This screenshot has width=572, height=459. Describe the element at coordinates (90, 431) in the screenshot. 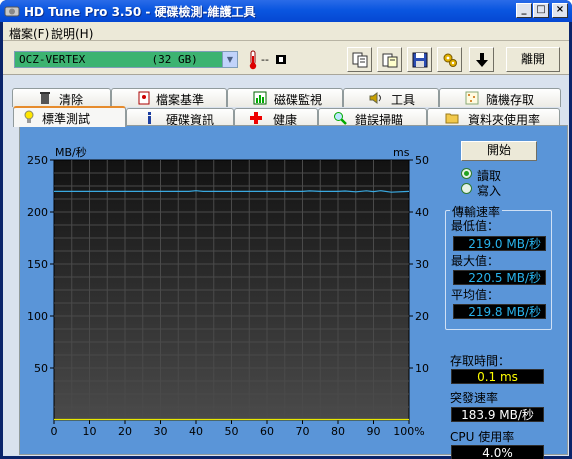

I see `x-tick-label: 10` at that location.